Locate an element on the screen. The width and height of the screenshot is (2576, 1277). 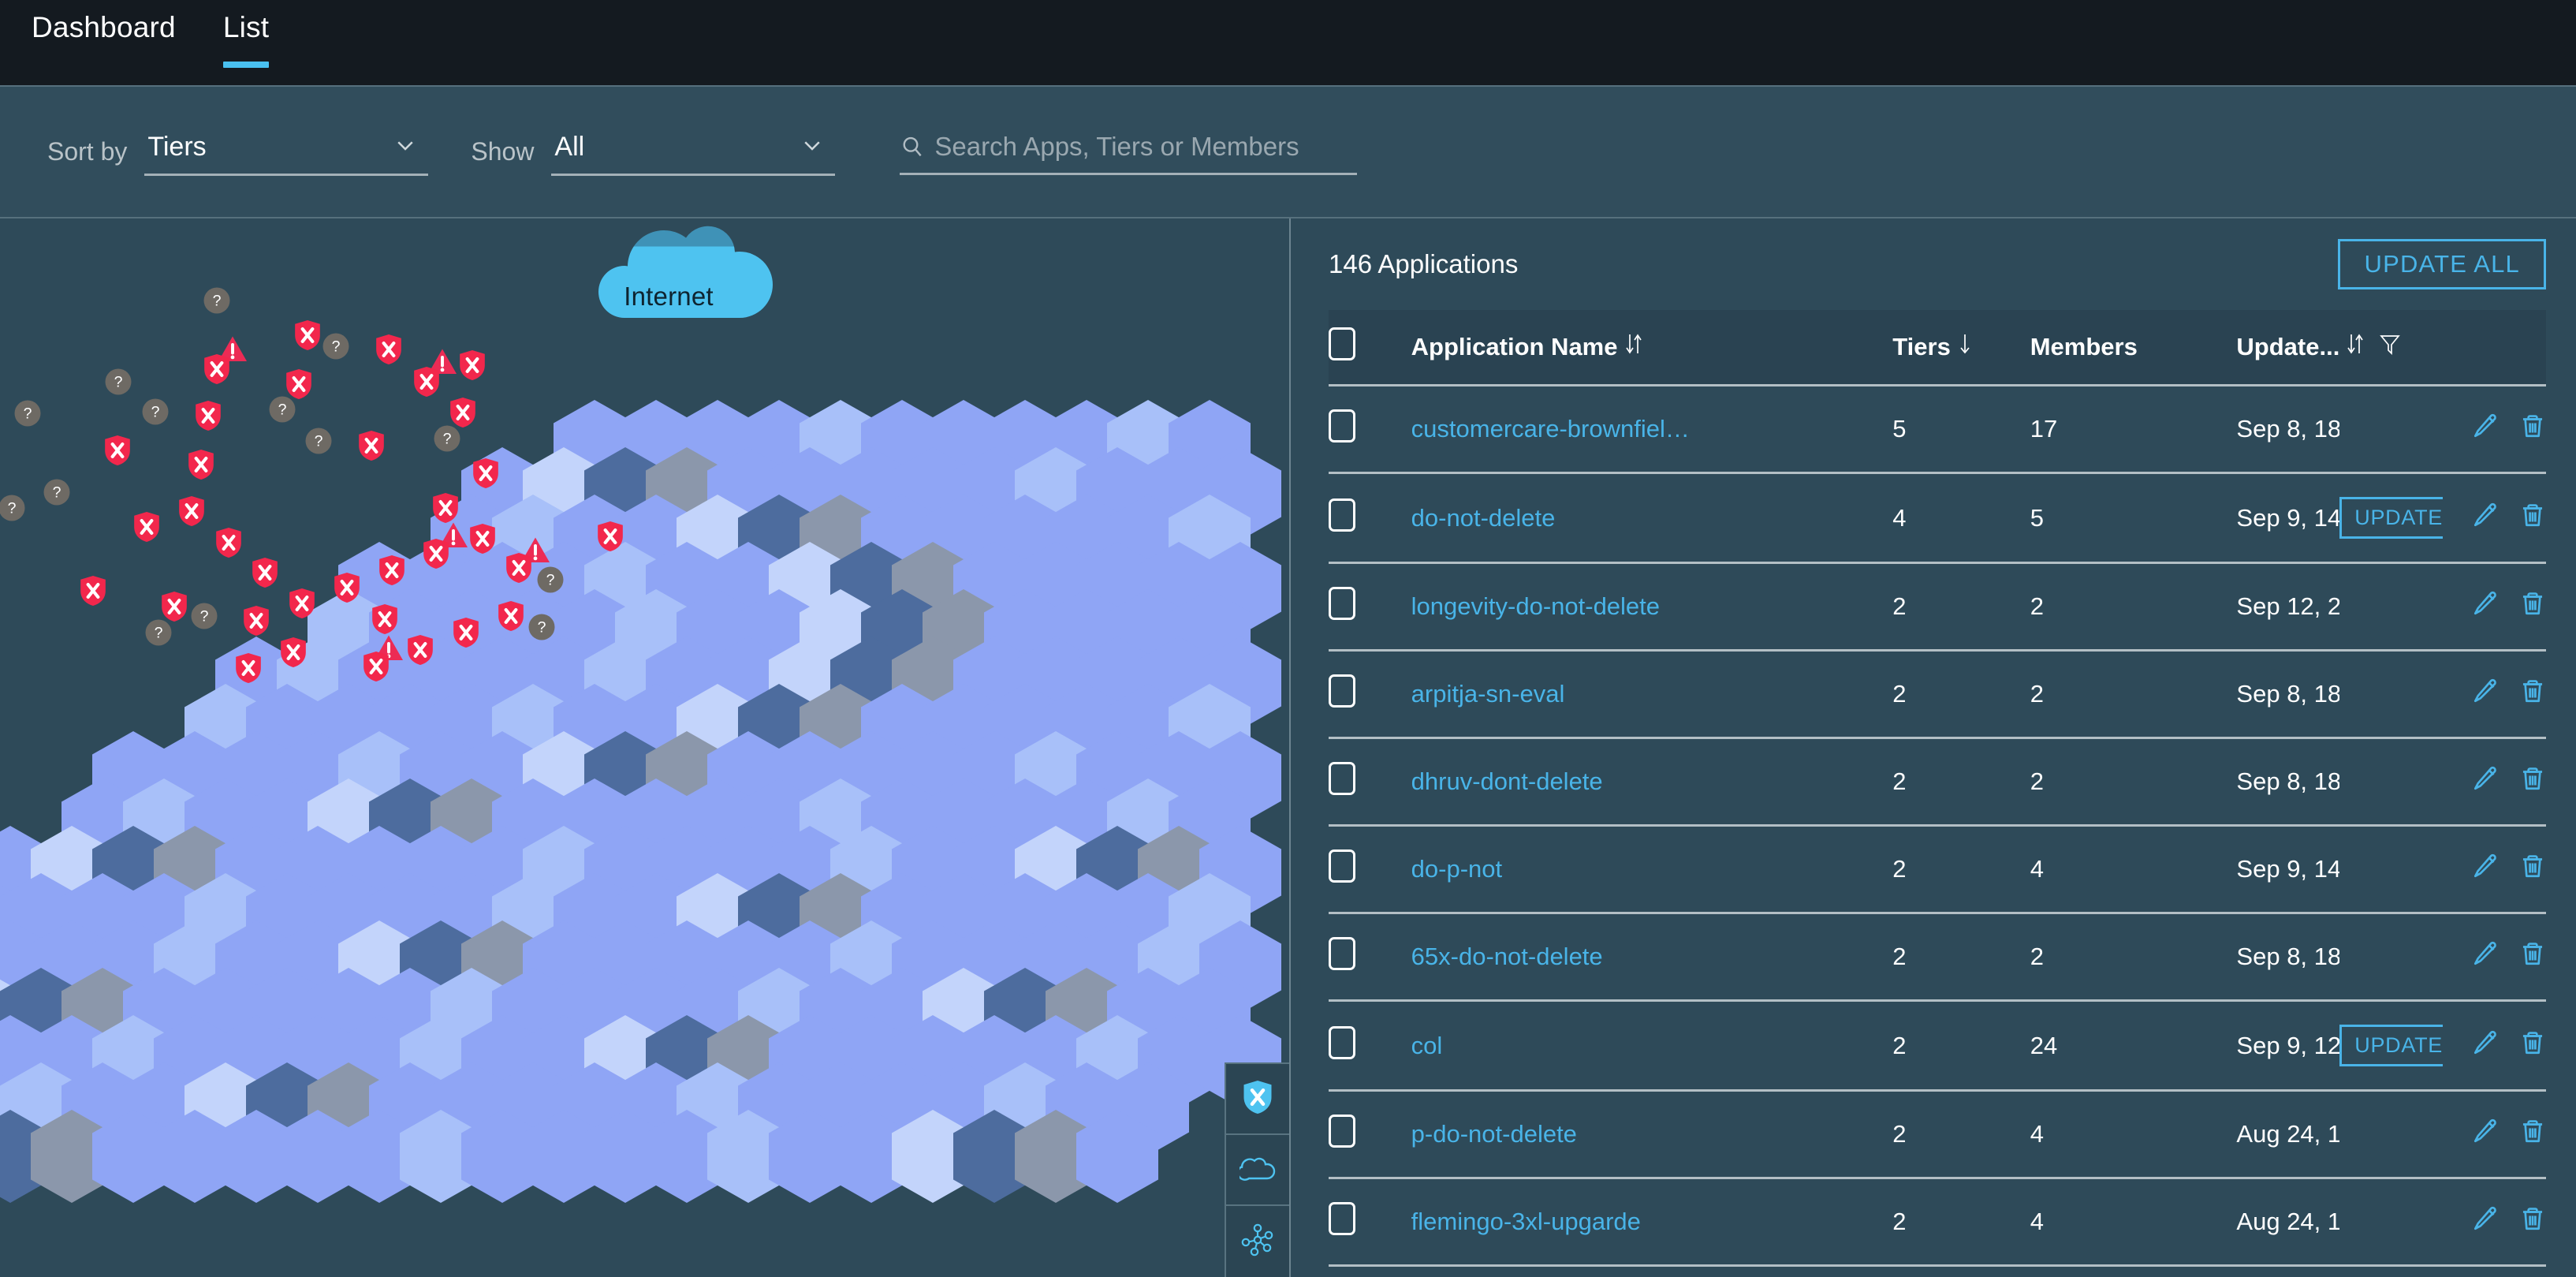
application-name-link: arpitja-sn-eval is located at coordinates (1569, 694).